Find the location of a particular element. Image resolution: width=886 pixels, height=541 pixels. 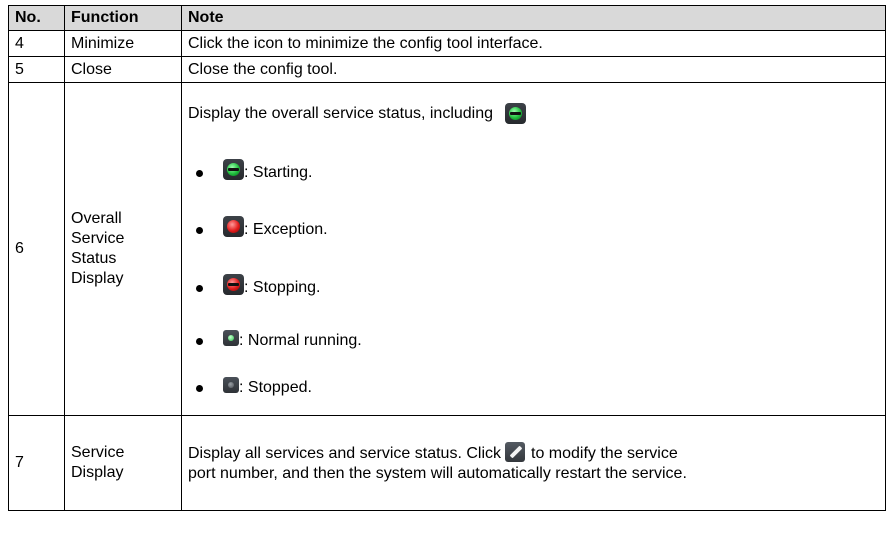

status-label: : Exception. is located at coordinates (286, 229).